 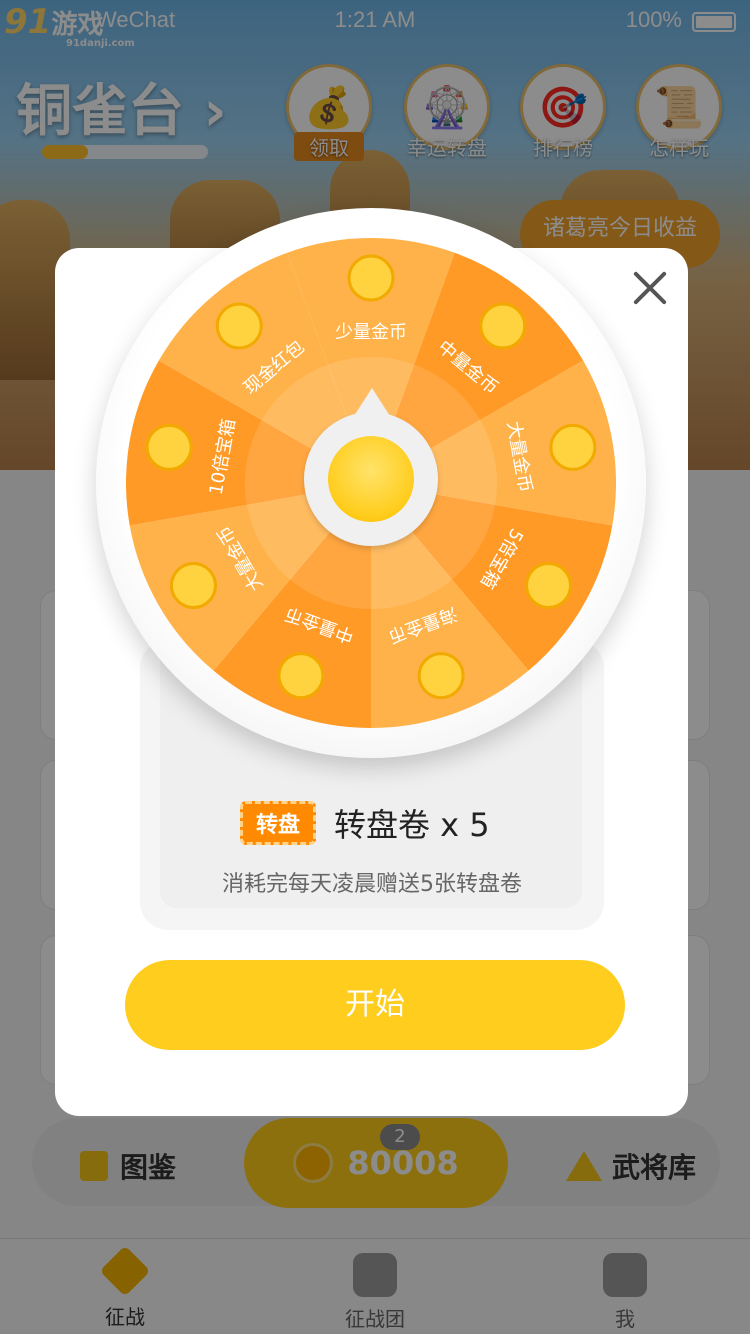 I want to click on ticket-icon: 转盘, so click(x=278, y=823).